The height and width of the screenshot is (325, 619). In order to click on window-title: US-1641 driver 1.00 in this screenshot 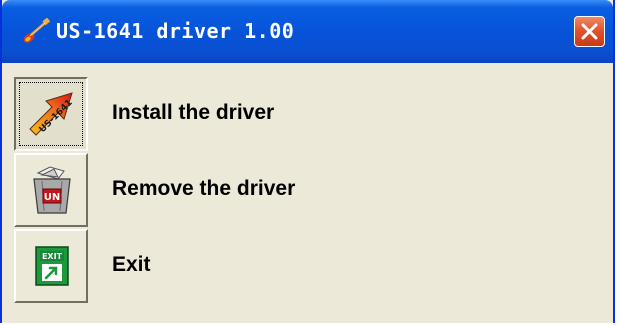, I will do `click(175, 31)`.